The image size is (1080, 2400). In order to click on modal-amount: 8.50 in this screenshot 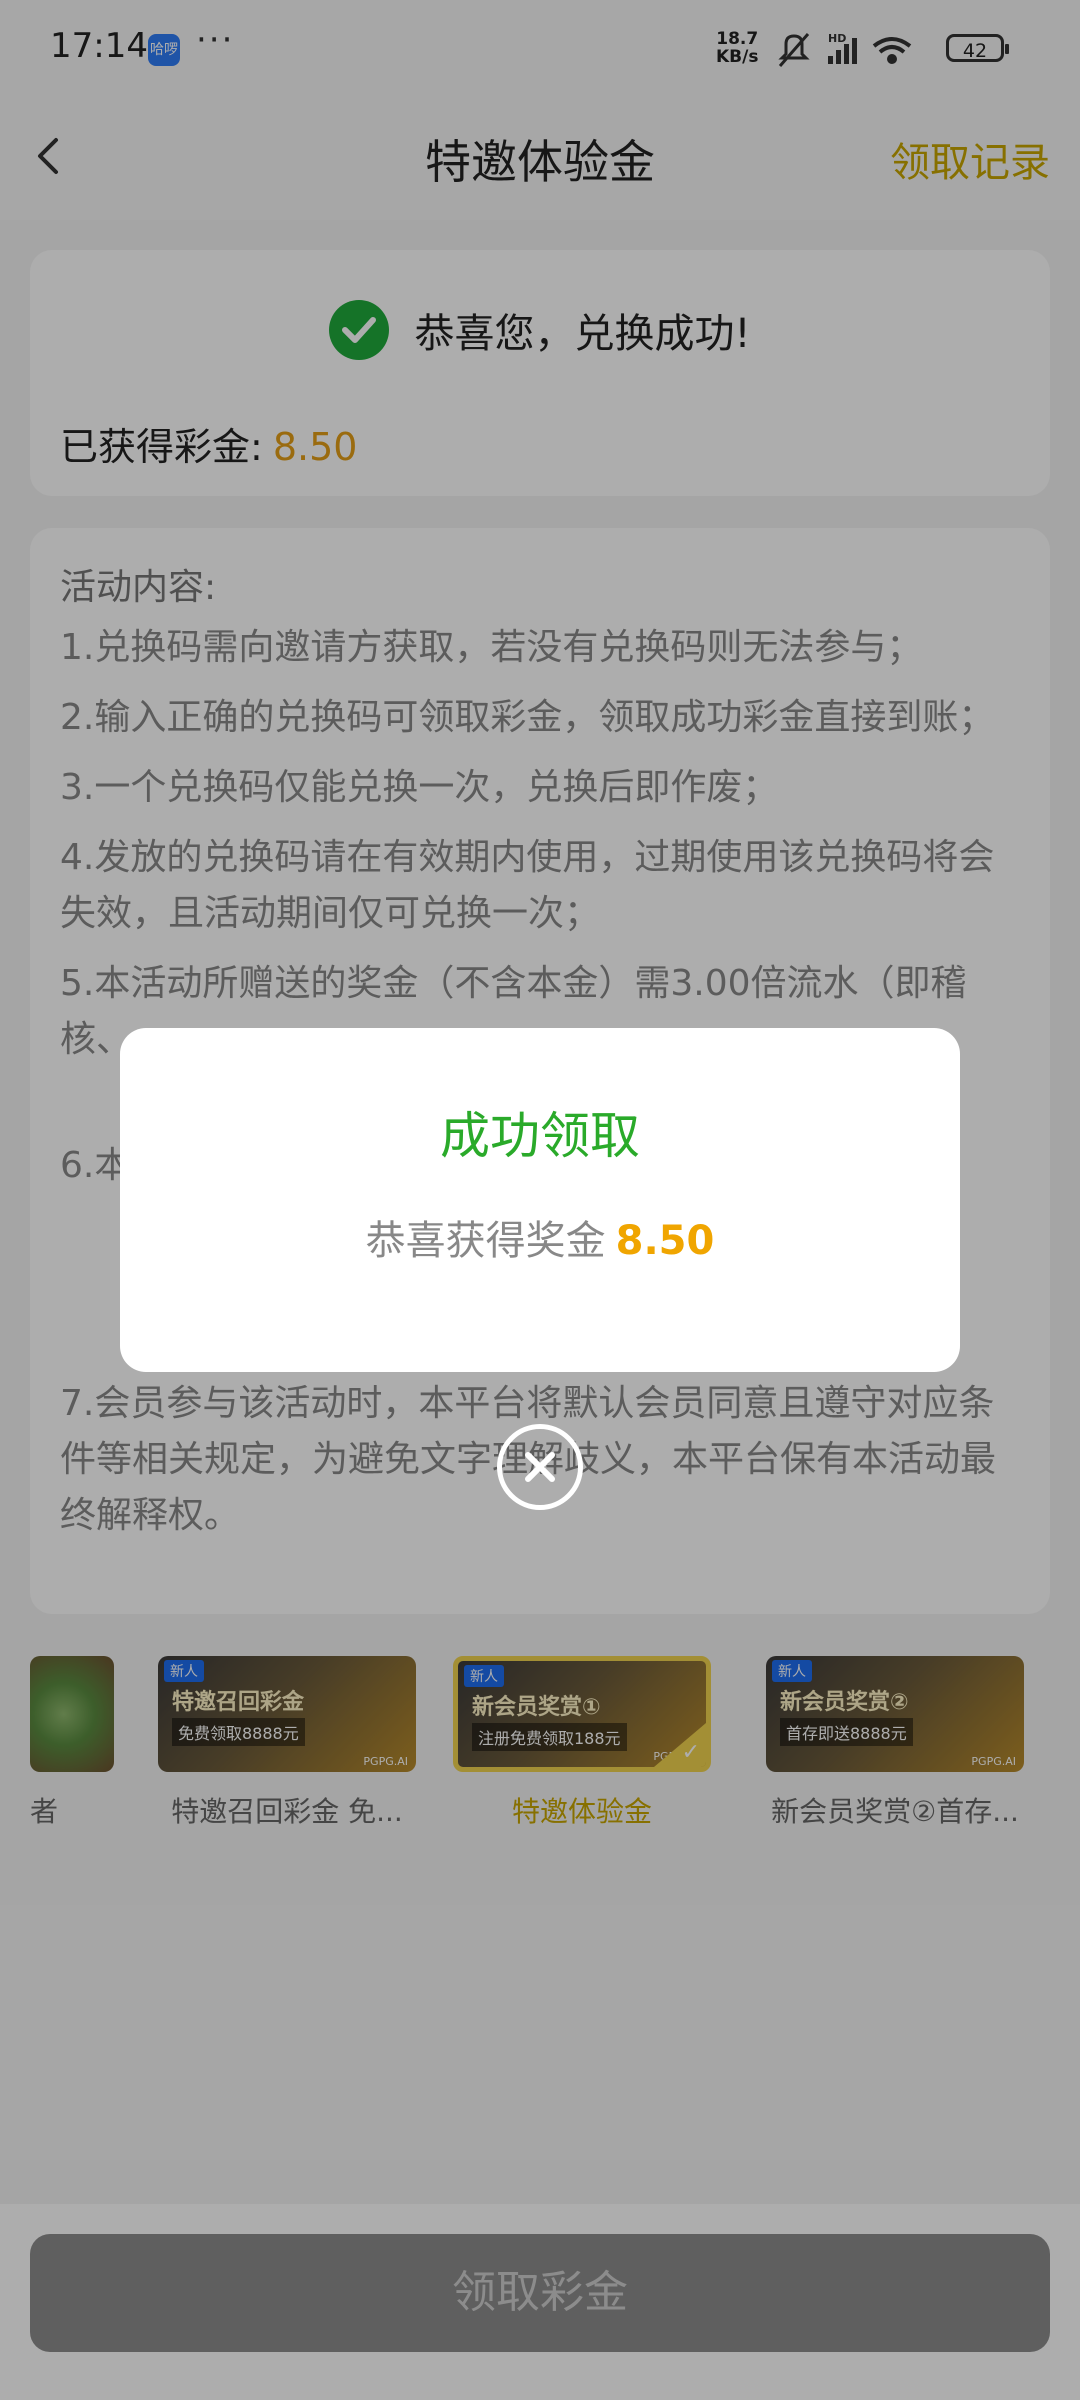, I will do `click(665, 1241)`.